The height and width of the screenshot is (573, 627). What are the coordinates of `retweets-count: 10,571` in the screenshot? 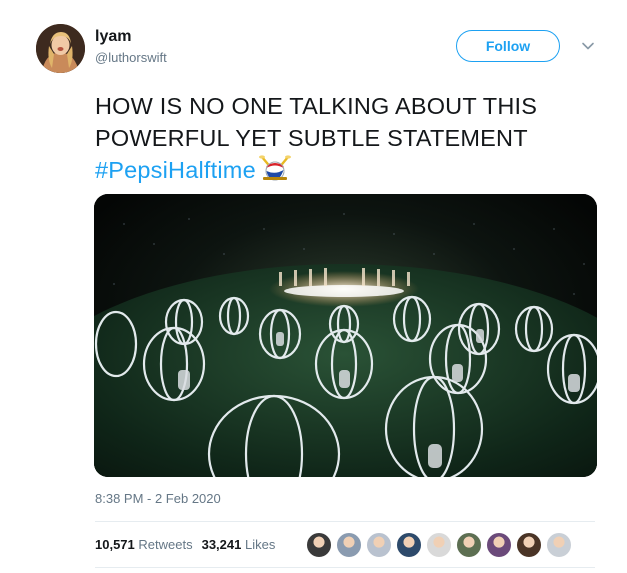 It's located at (115, 544).